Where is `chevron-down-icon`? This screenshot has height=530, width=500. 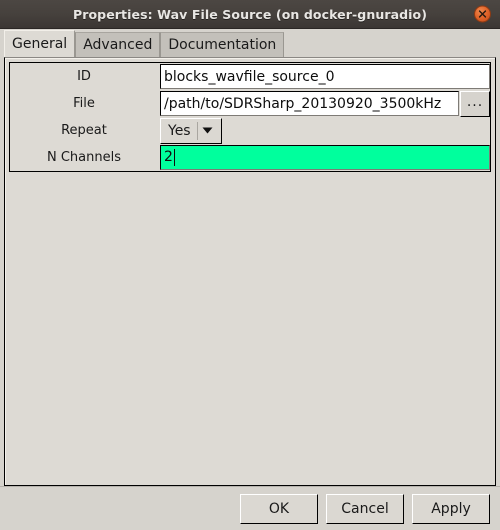 chevron-down-icon is located at coordinates (207, 130).